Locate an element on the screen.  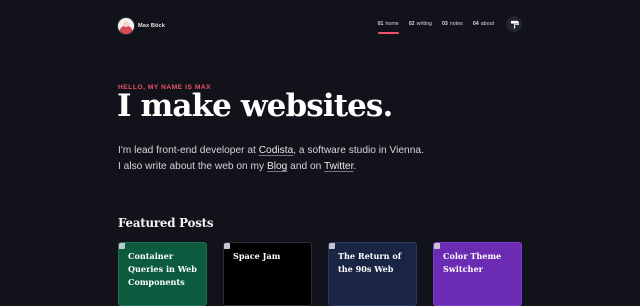
hero-desc-text: and on is located at coordinates (305, 166).